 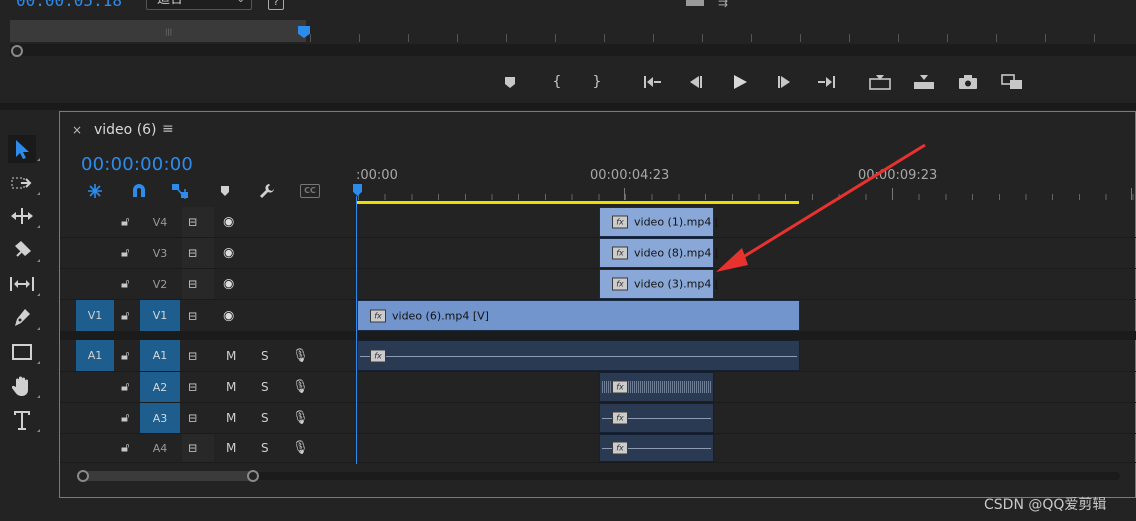 What do you see at coordinates (784, 82) in the screenshot?
I see `step-forward-icon` at bounding box center [784, 82].